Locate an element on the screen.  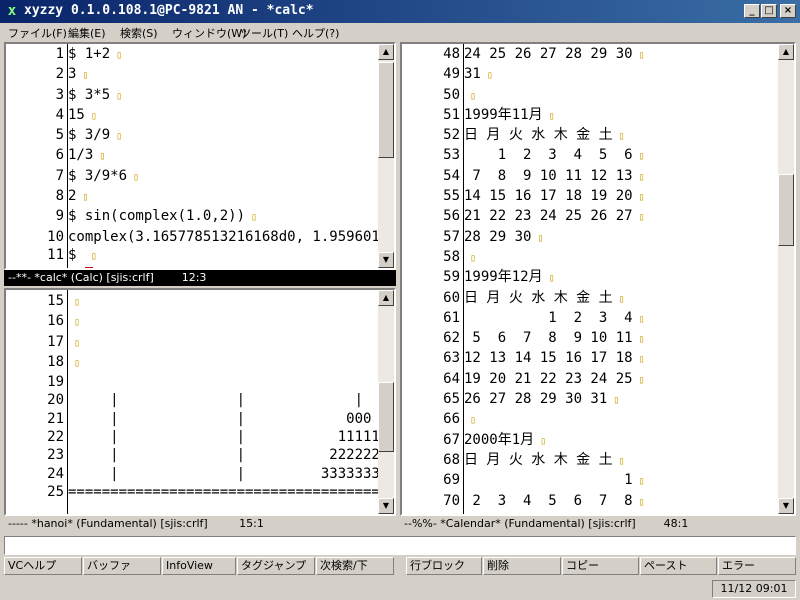
line-number: 56 is located at coordinates (451, 216).